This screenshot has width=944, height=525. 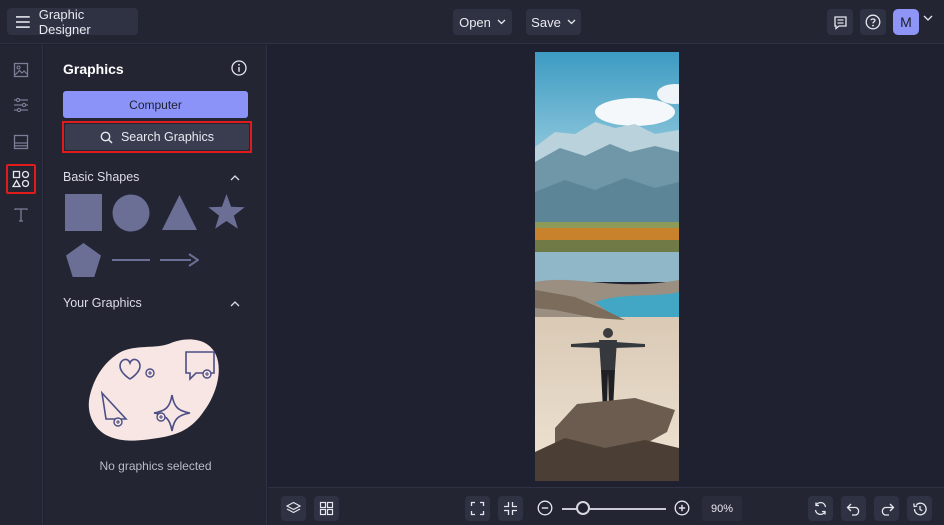 I want to click on help-button, so click(x=873, y=22).